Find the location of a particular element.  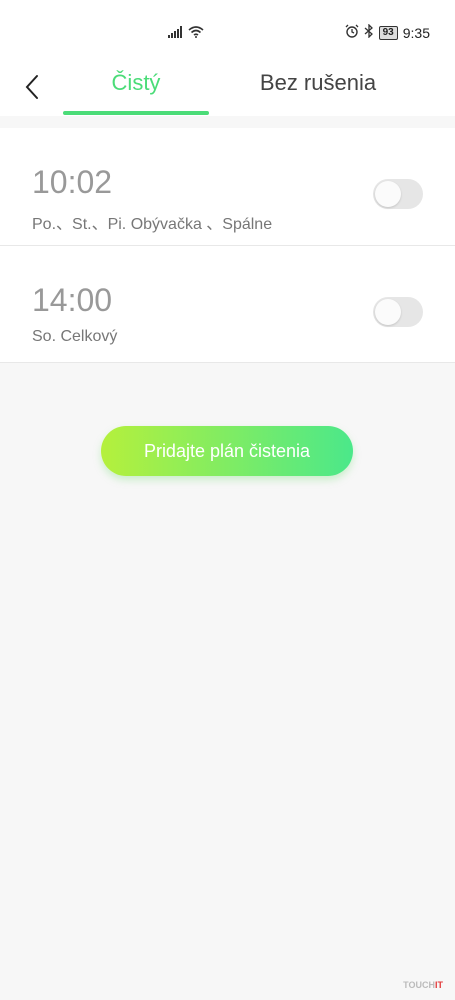

schedule-time: 14:00 is located at coordinates (72, 300).